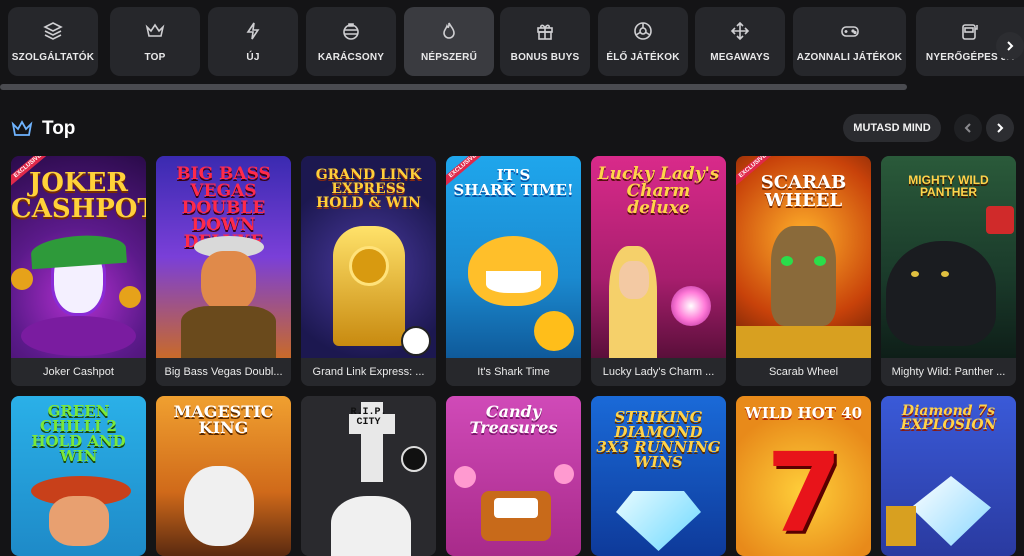 The height and width of the screenshot is (556, 1024). Describe the element at coordinates (658, 191) in the screenshot. I see `game-logo: Lucky Lady's Charm deluxe` at that location.